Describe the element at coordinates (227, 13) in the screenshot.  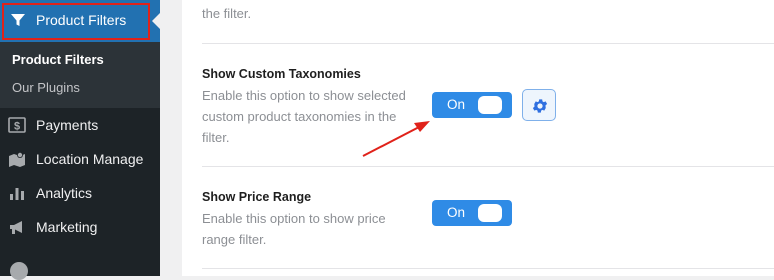
I see `previous-row-description: the filter.` at that location.